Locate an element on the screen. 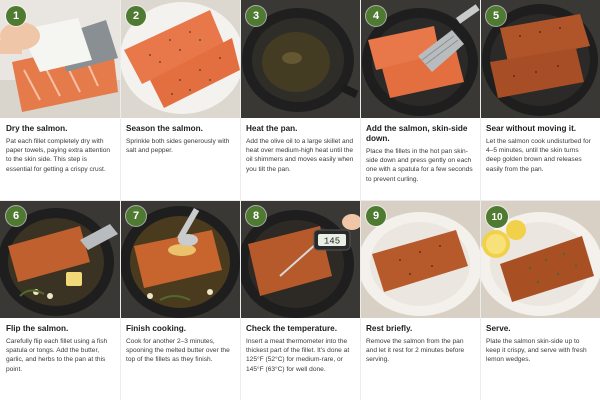  step-title: Rest briefly. is located at coordinates (389, 328).